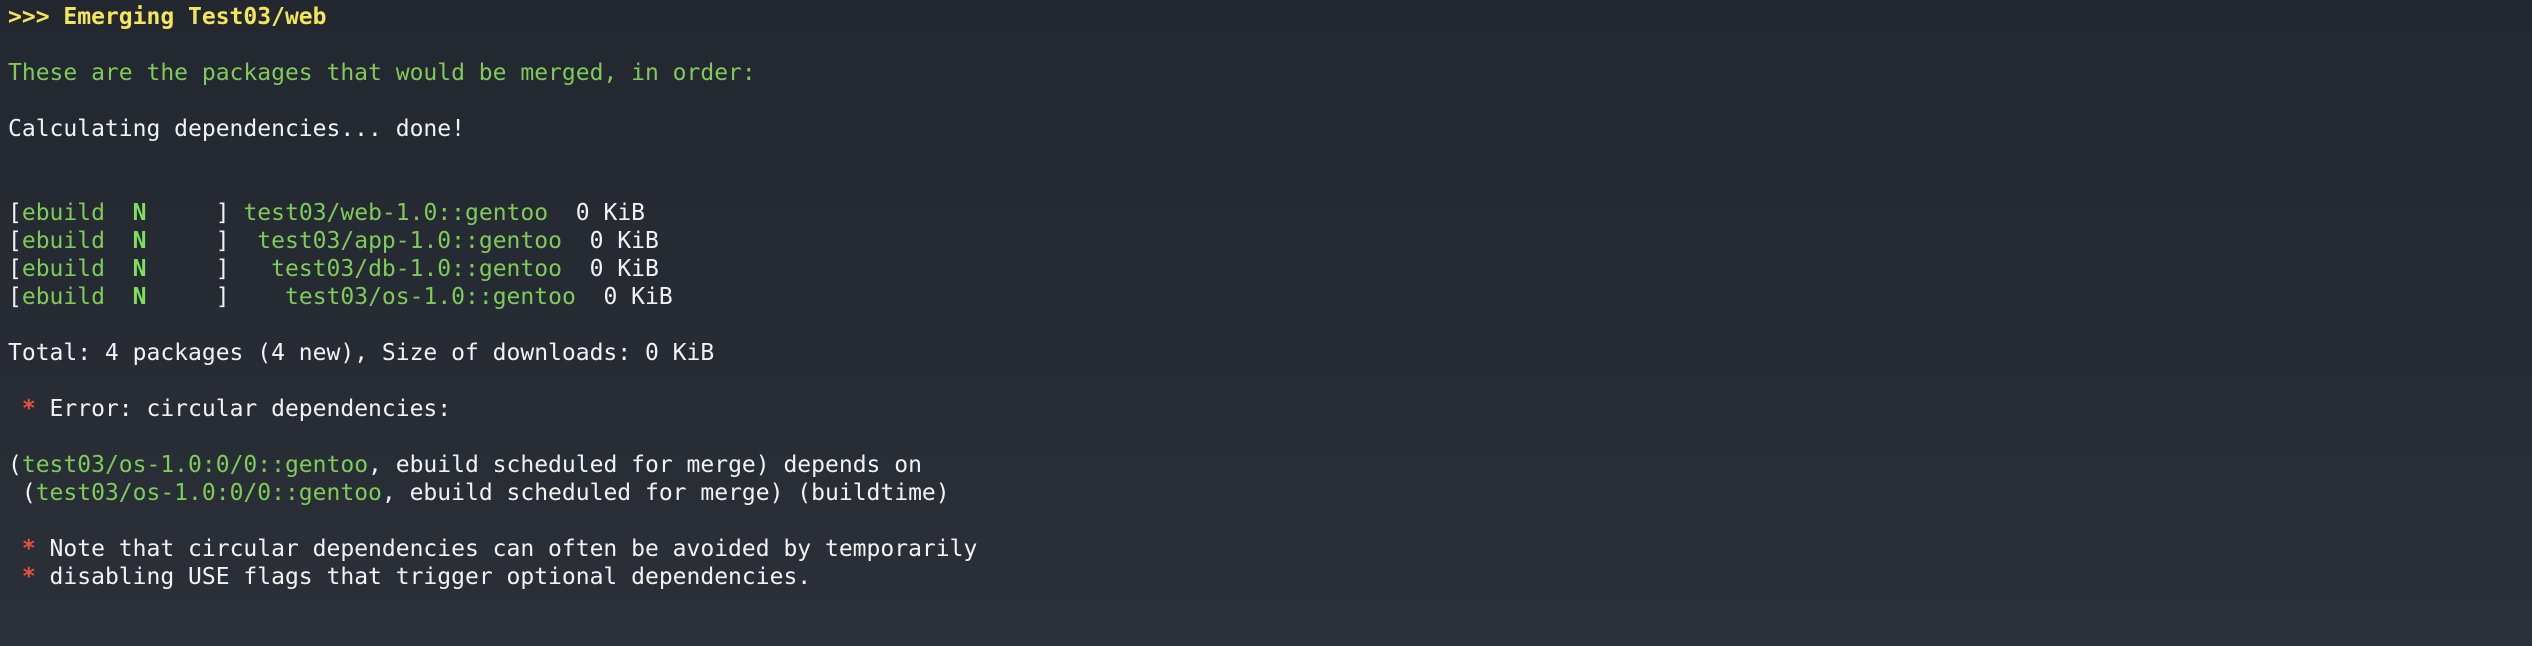  Describe the element at coordinates (396, 213) in the screenshot. I see `package-atom: test03/web-1.0::gentoo` at that location.